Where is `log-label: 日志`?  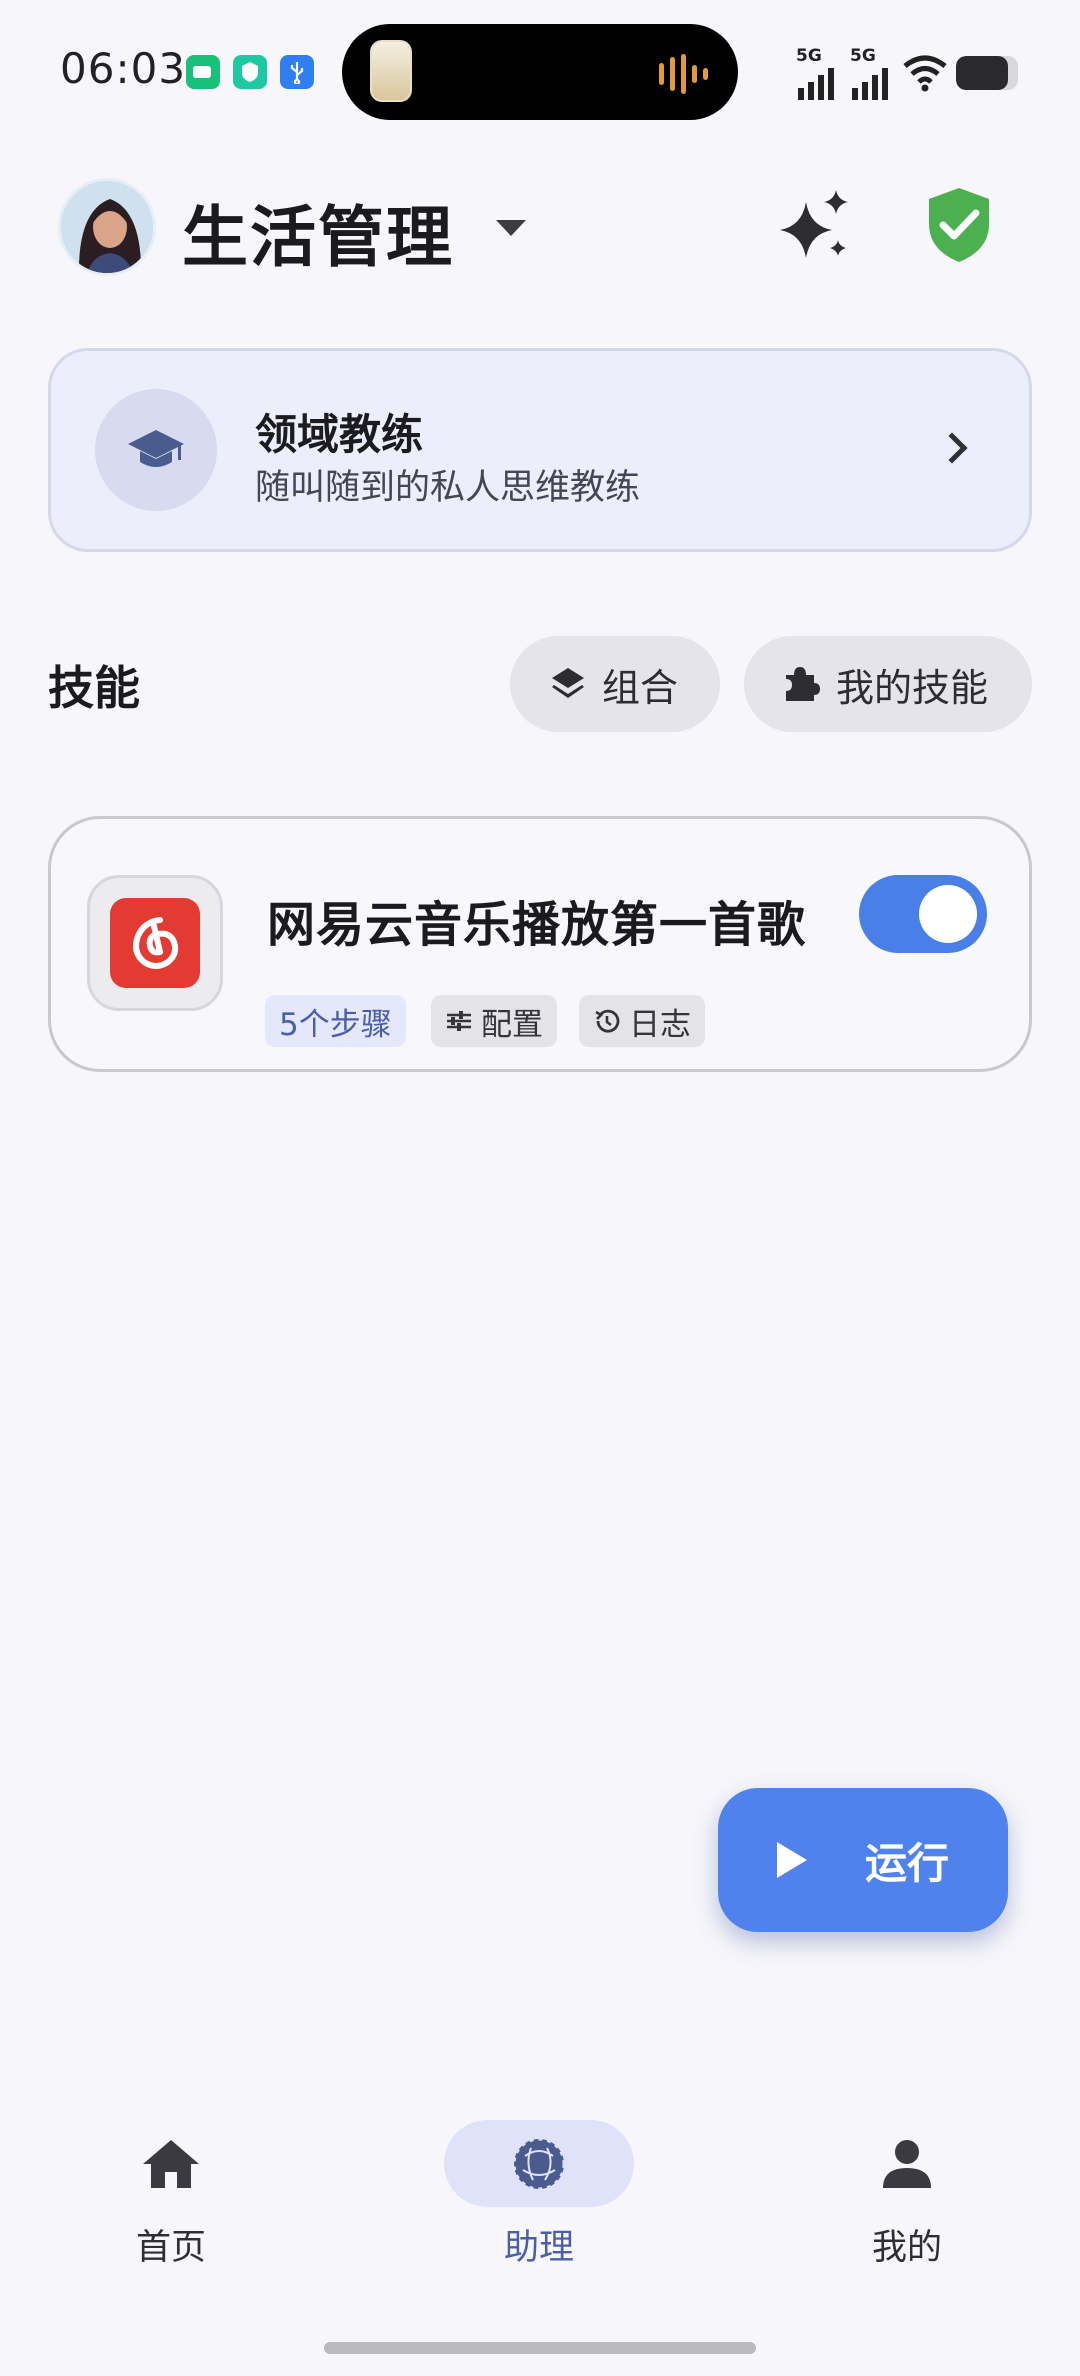
log-label: 日志 is located at coordinates (660, 1024).